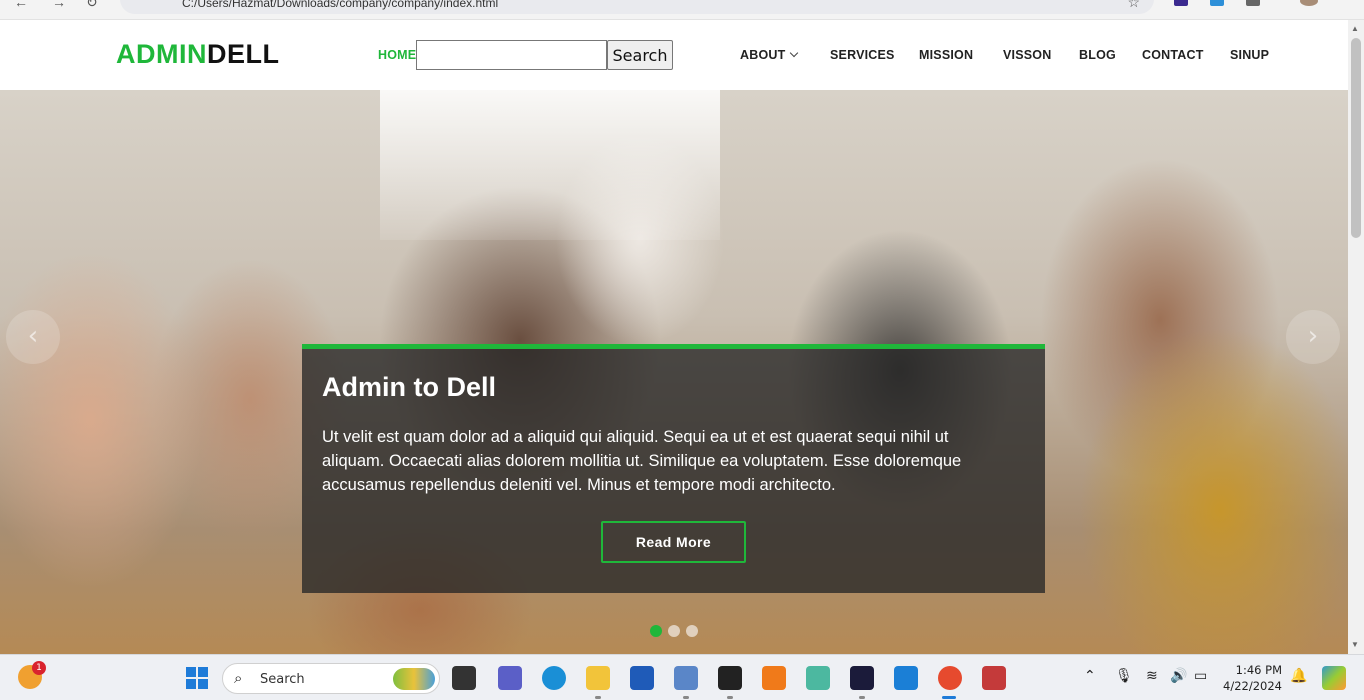  I want to click on nav-blog: BLOG, so click(1097, 55).